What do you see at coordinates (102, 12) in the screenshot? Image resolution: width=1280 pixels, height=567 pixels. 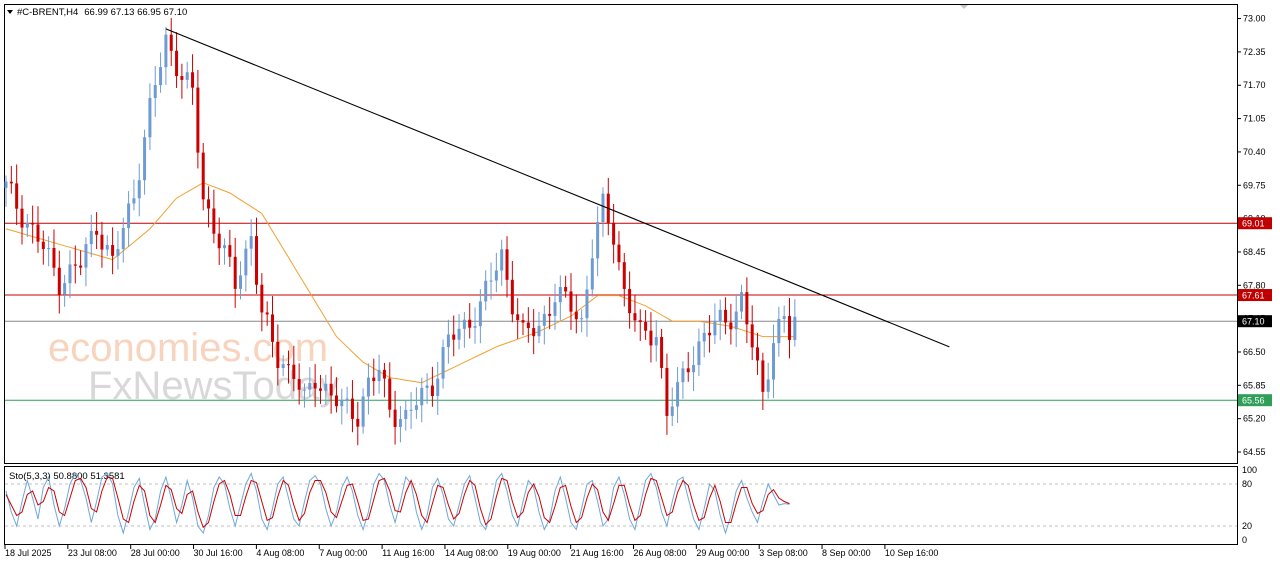 I see `symbol-label: #C-BRENT,H4 66.99 67.13 66.95 67.10` at bounding box center [102, 12].